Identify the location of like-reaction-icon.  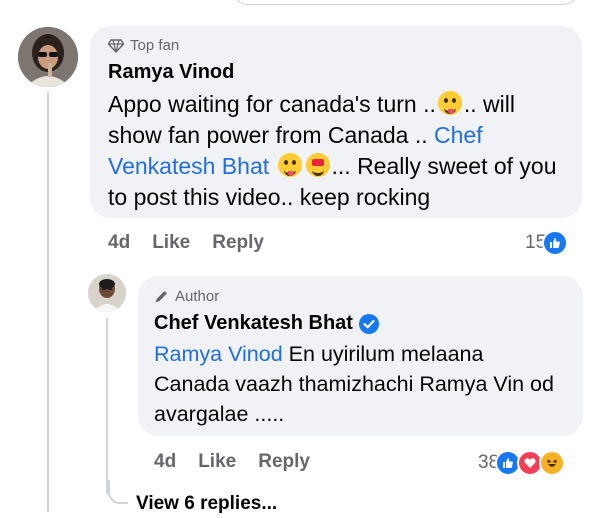
(555, 243).